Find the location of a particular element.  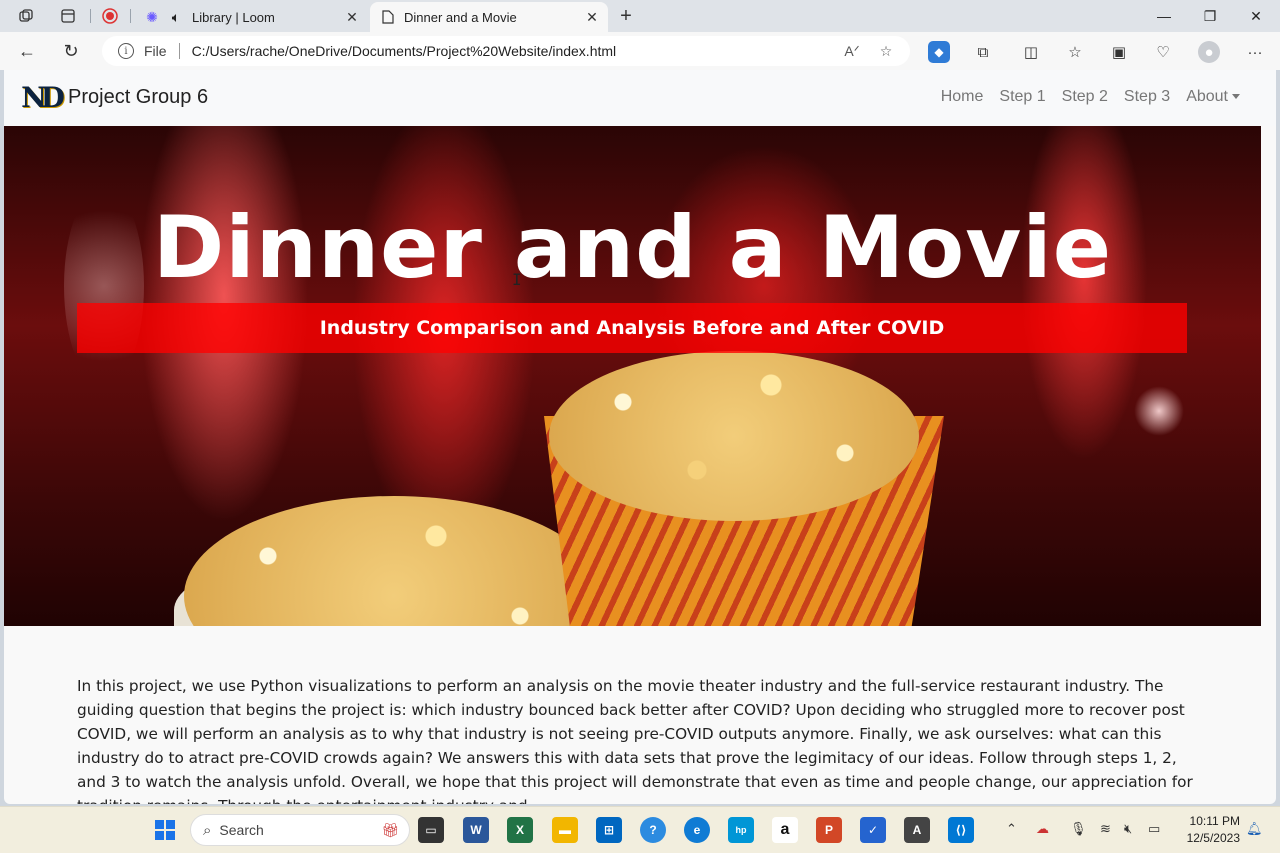

browser-essentials-icon: ♡ is located at coordinates (1163, 52).